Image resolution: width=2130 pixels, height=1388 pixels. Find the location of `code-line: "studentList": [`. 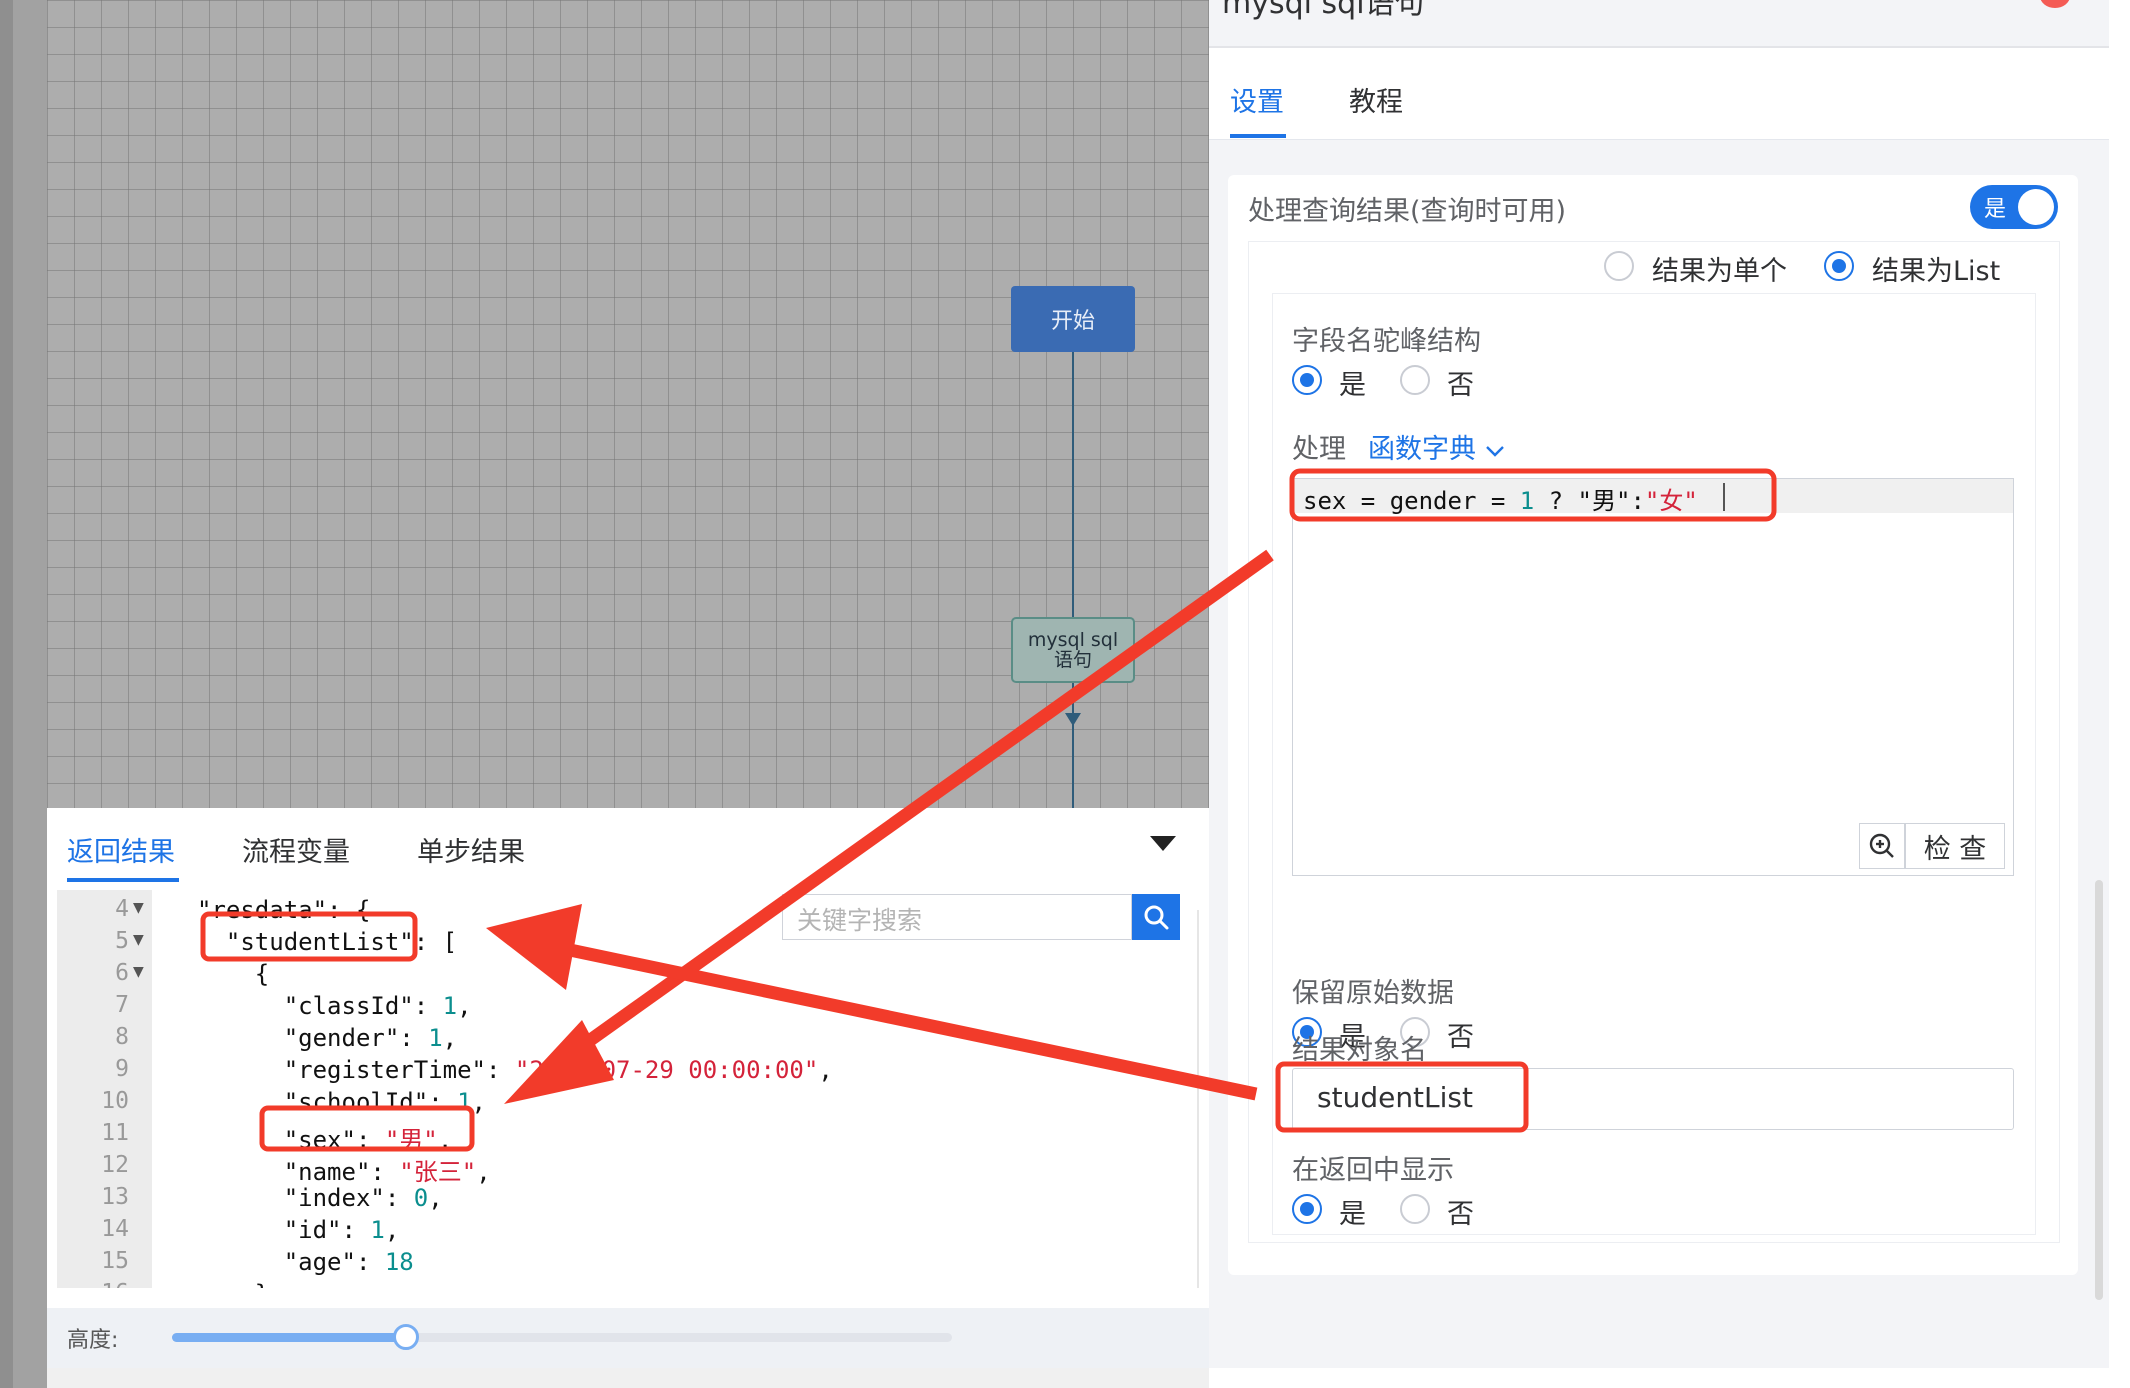

code-line: "studentList": [ is located at coordinates (327, 942).